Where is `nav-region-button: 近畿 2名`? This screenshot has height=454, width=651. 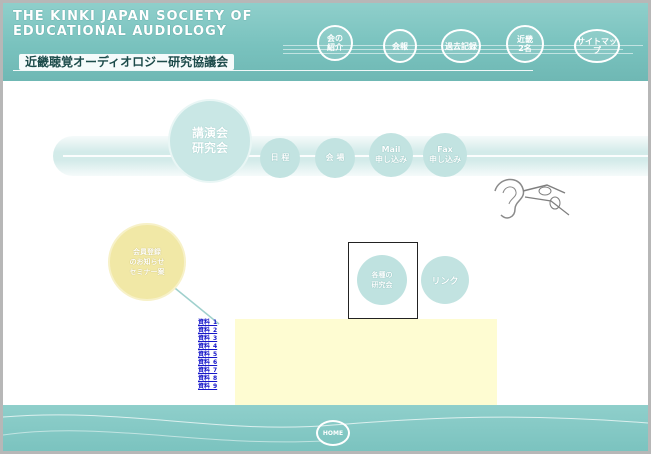 nav-region-button: 近畿 2名 is located at coordinates (525, 44).